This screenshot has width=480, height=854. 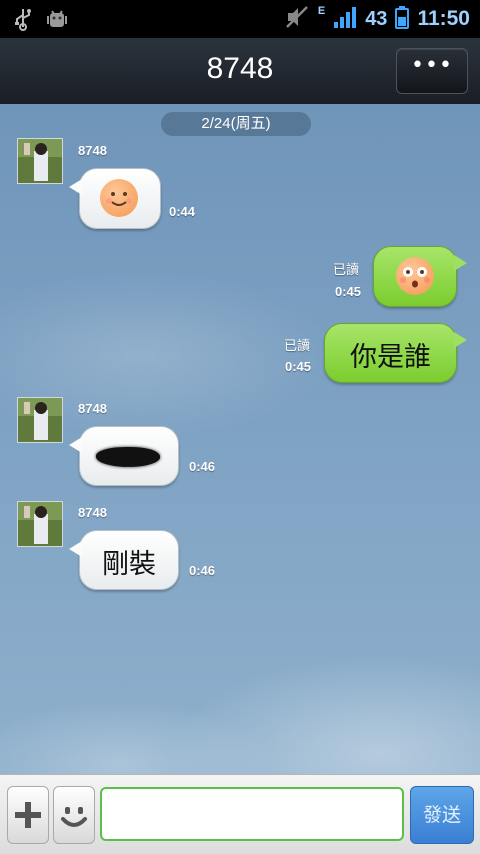 What do you see at coordinates (252, 814) in the screenshot?
I see `message-input` at bounding box center [252, 814].